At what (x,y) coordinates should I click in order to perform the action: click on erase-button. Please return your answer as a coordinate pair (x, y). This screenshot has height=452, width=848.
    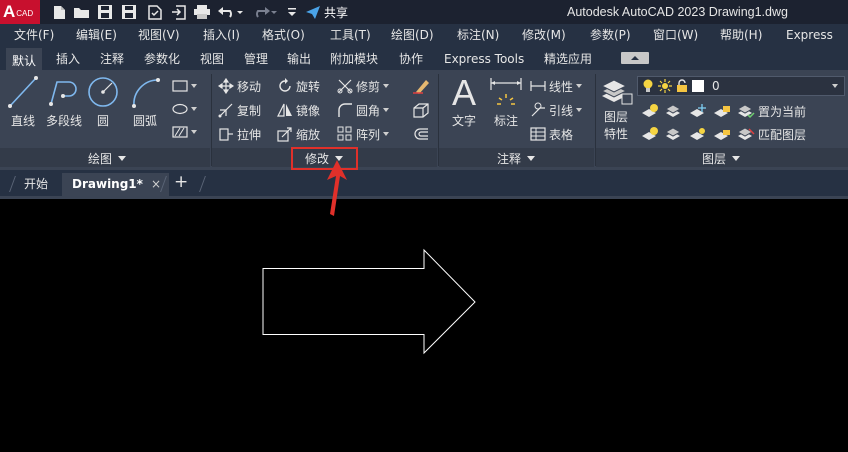
    Looking at the image, I should click on (421, 86).